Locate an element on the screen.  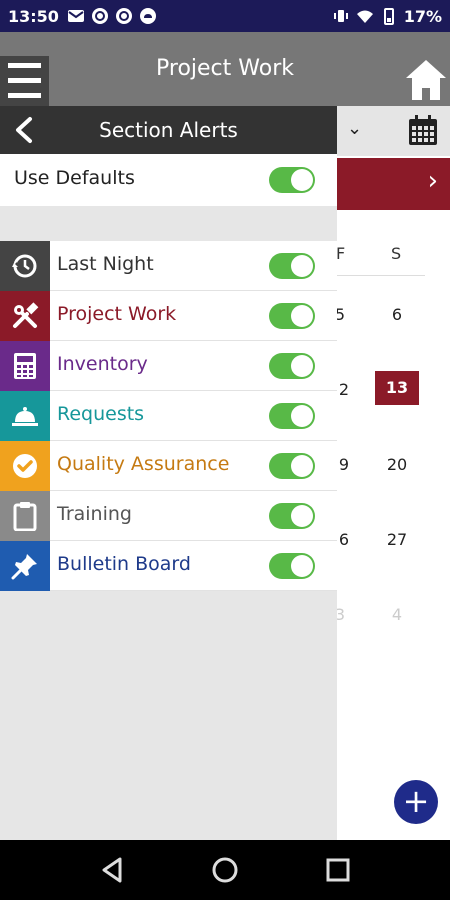
section-label: Quality Assurance is located at coordinates (143, 464).